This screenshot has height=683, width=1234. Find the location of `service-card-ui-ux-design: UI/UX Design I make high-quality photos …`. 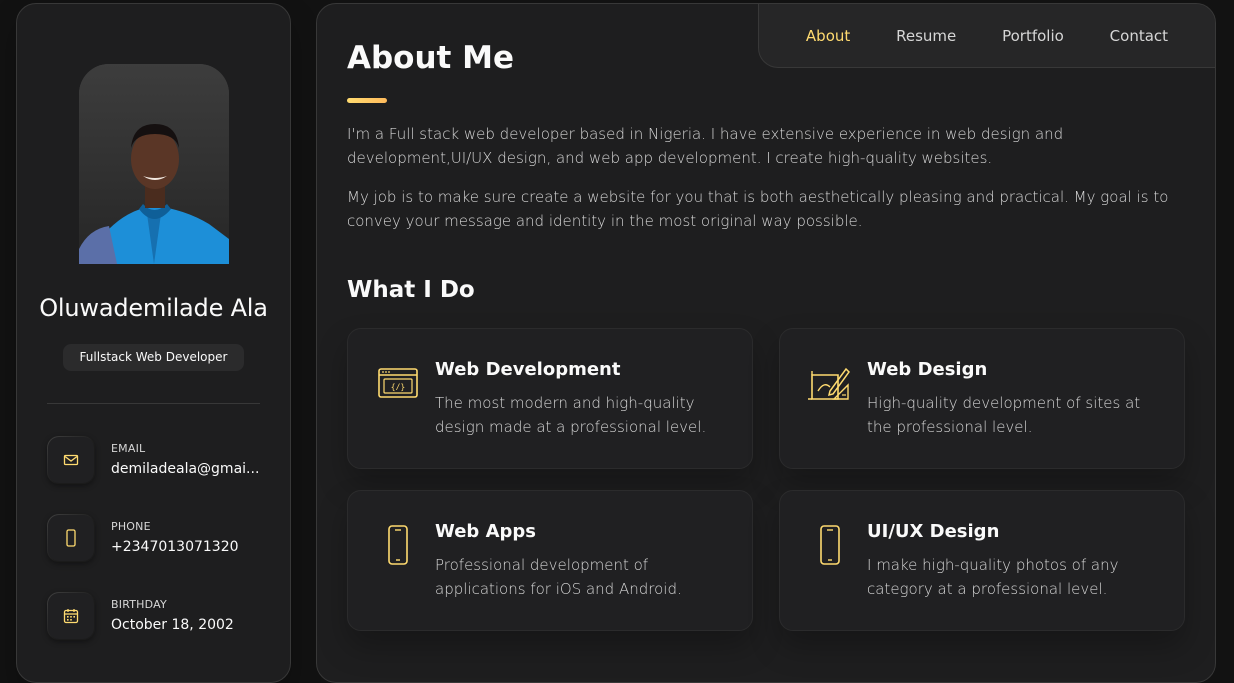

service-card-ui-ux-design: UI/UX Design I make high-quality photos … is located at coordinates (982, 560).